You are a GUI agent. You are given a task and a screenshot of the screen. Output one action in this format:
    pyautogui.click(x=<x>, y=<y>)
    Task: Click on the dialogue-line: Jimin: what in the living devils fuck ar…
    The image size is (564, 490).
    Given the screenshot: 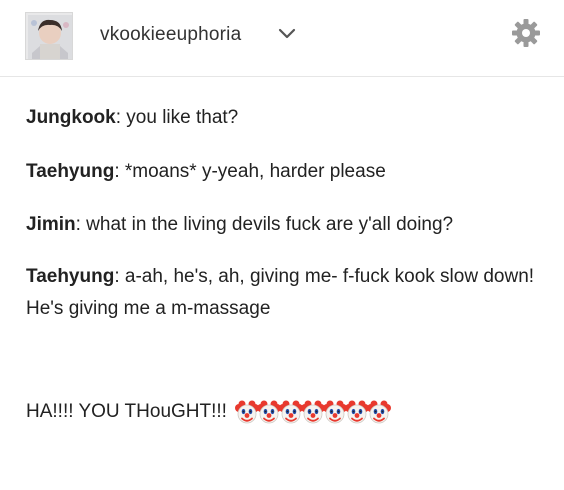 What is the action you would take?
    pyautogui.click(x=239, y=225)
    